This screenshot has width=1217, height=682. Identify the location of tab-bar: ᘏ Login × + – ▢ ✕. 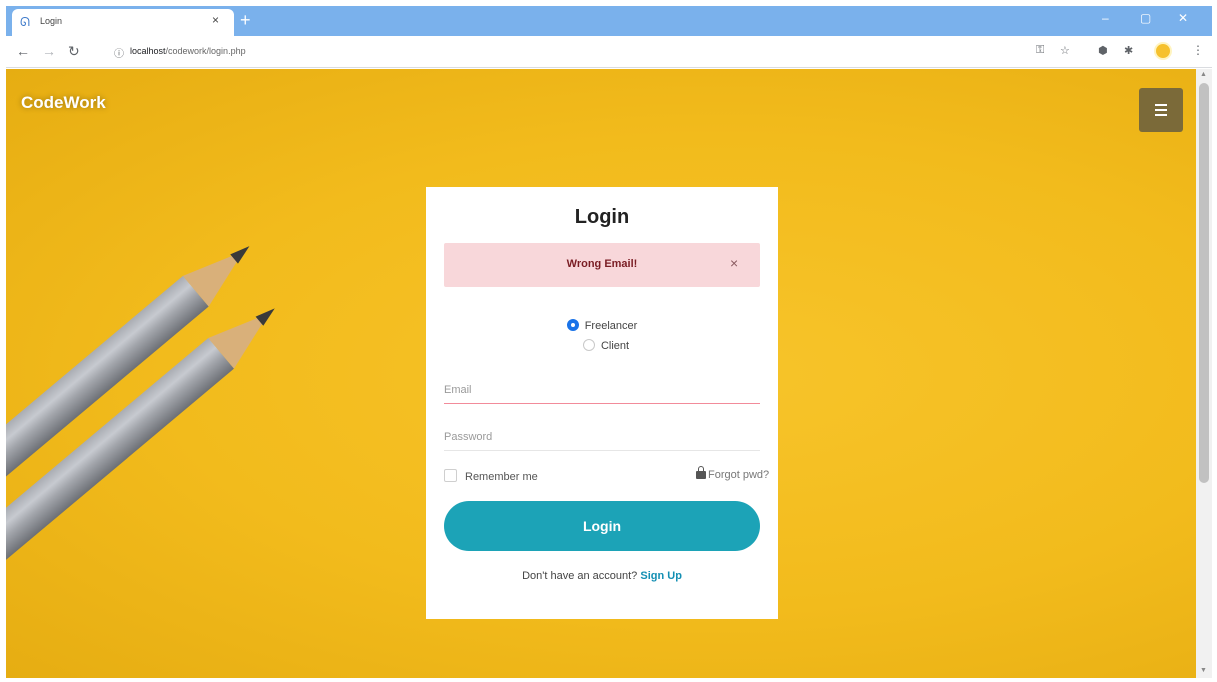
(609, 21).